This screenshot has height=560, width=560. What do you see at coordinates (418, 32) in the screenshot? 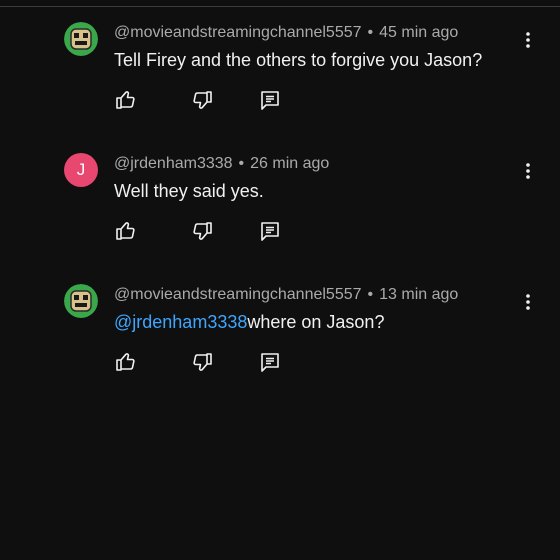
I see `comment-time: 45 min ago` at bounding box center [418, 32].